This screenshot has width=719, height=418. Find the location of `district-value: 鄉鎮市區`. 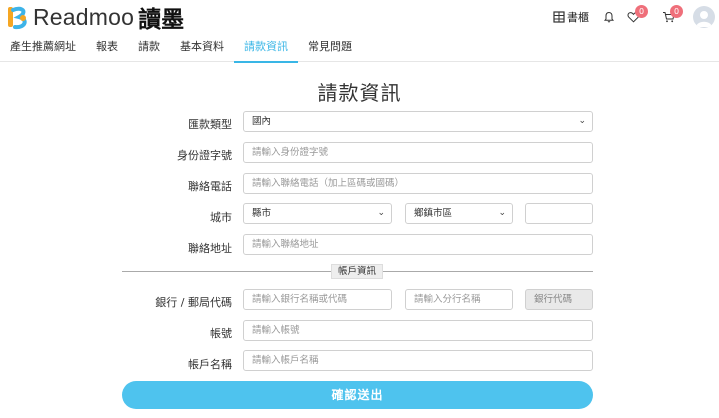

district-value: 鄉鎮市區 is located at coordinates (433, 213).